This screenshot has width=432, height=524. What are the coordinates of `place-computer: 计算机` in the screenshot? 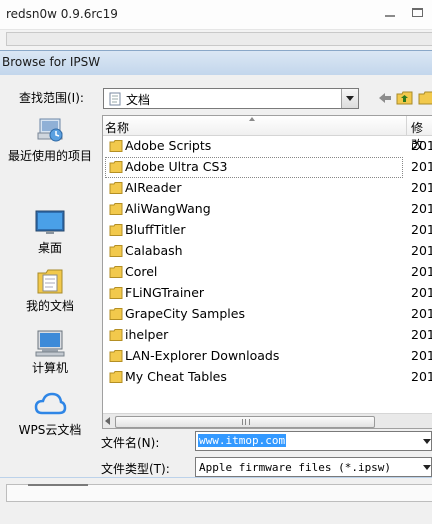 It's located at (50, 351).